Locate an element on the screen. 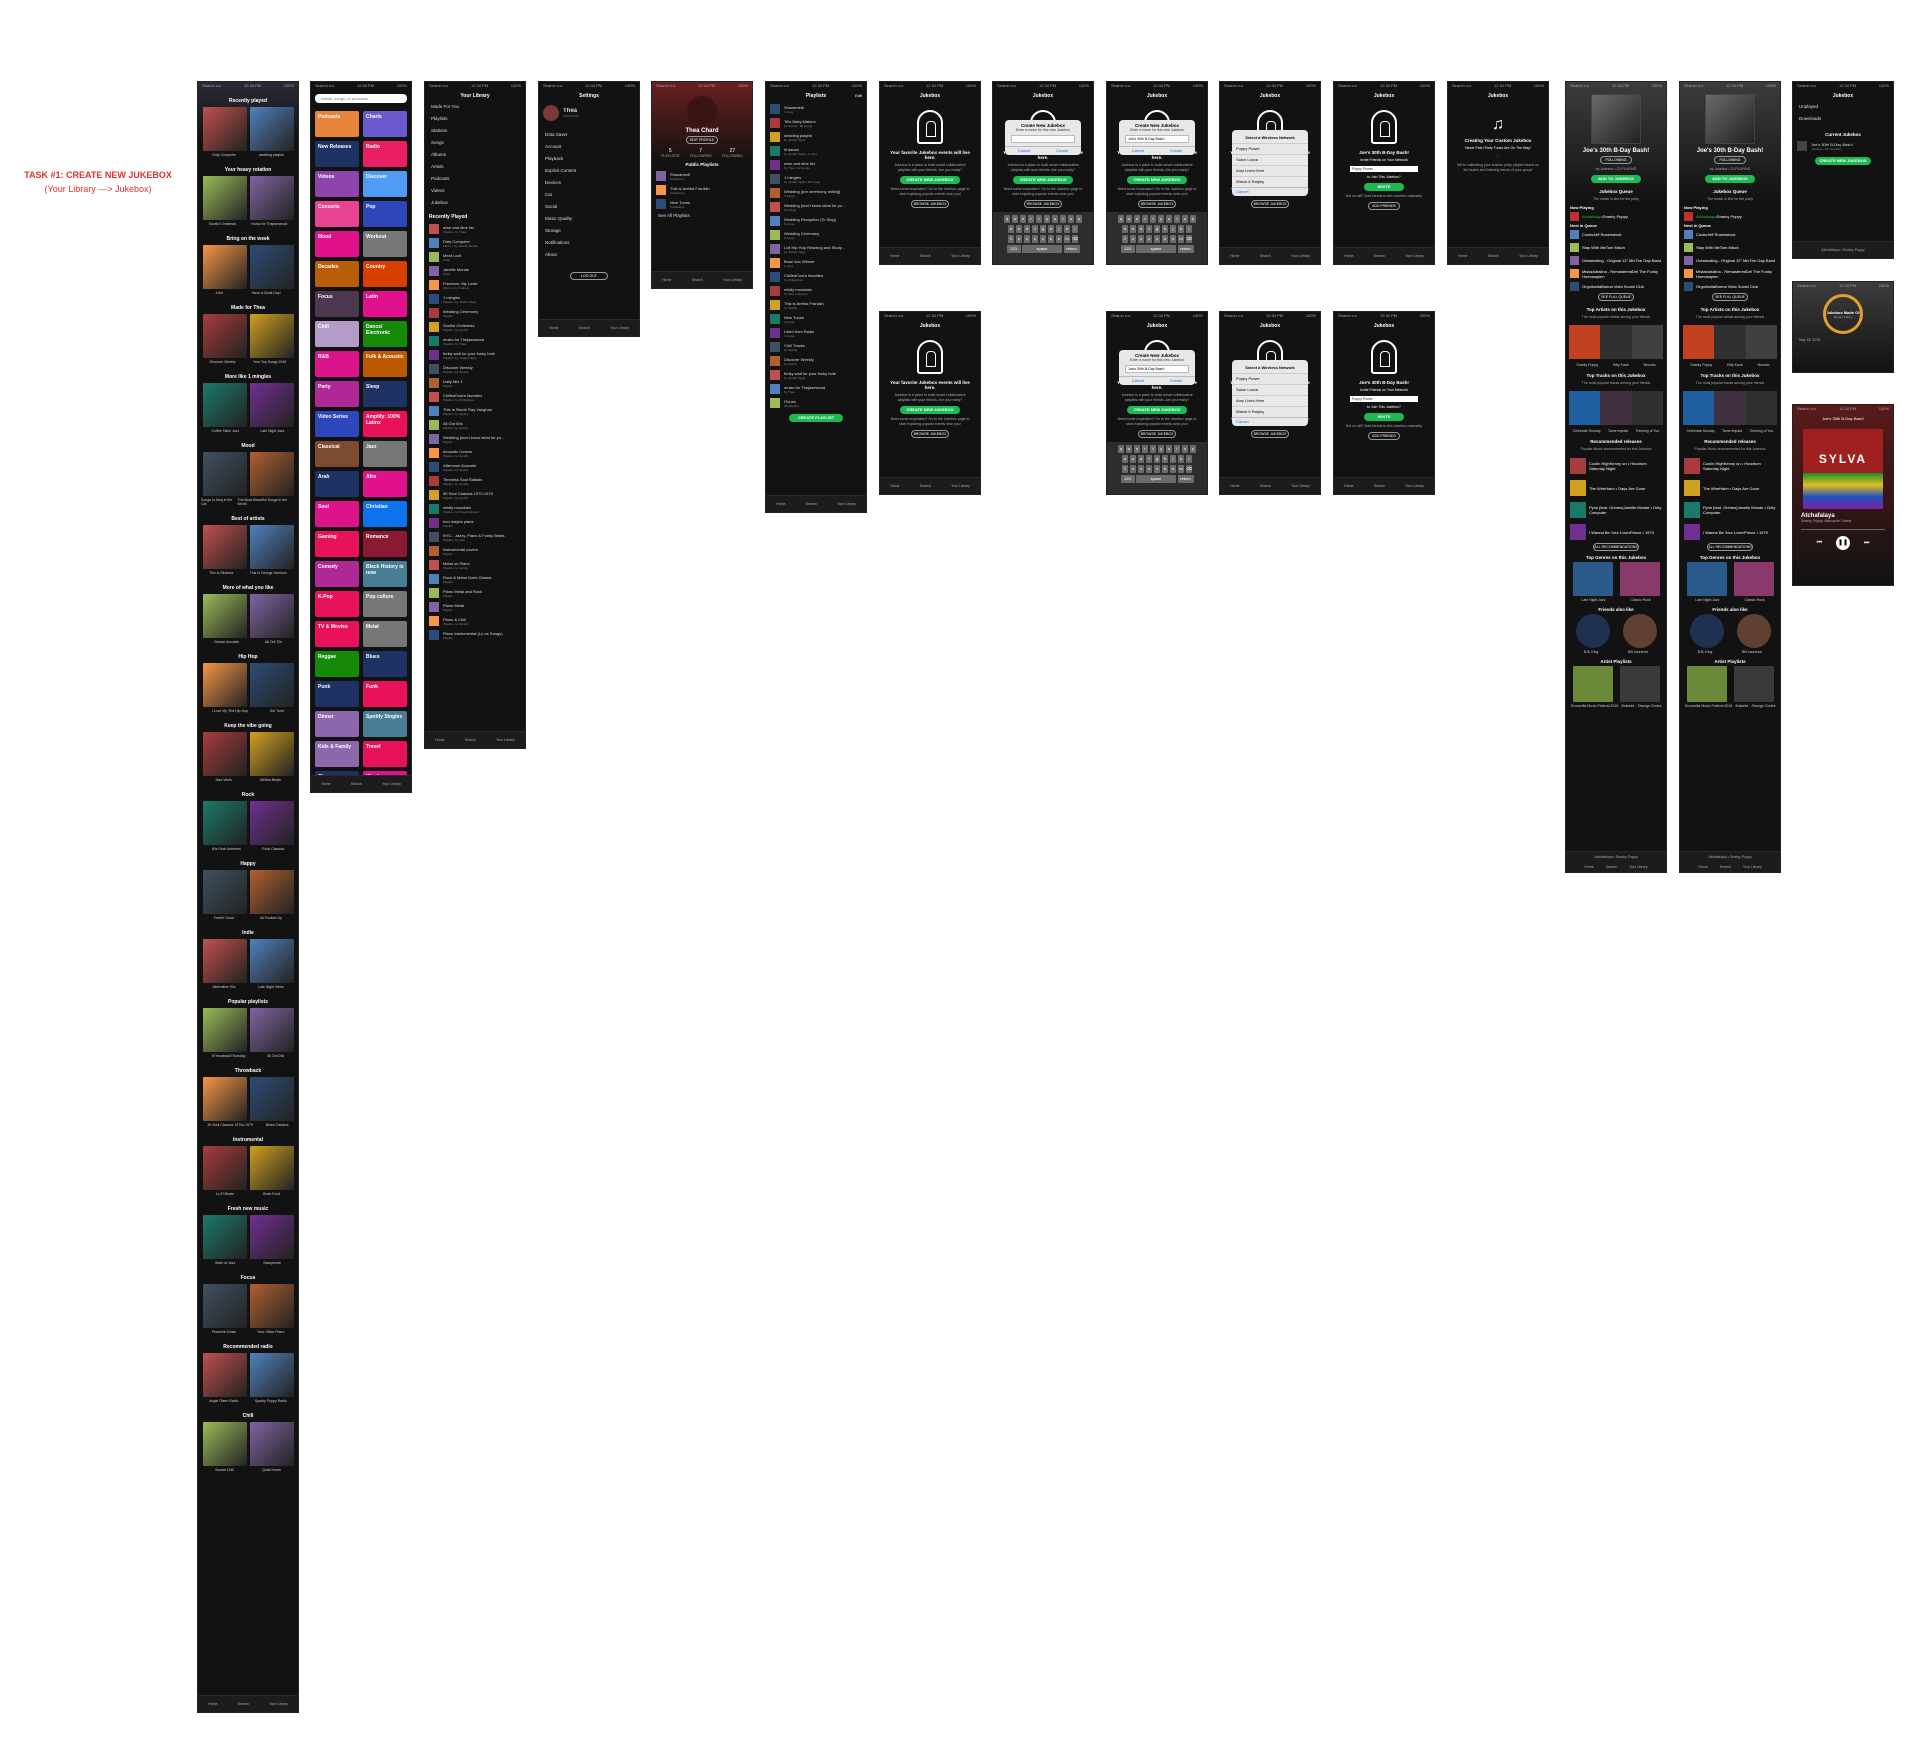  key: y is located at coordinates (1161, 219).